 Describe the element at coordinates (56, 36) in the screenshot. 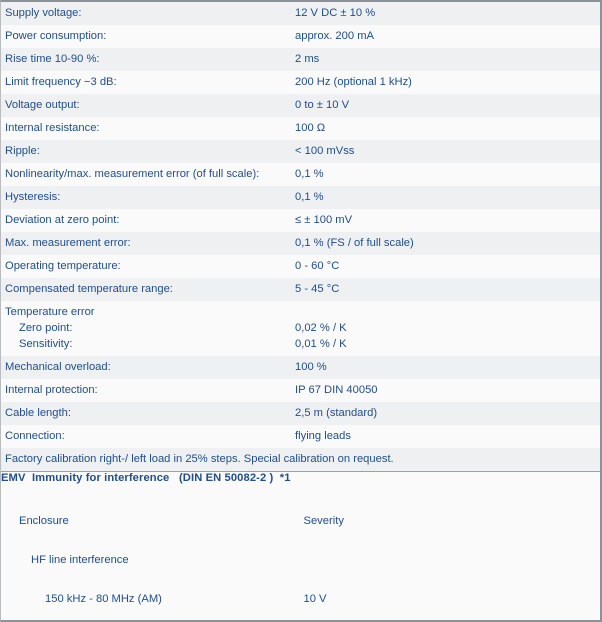

I see `spec-label: Power consumption:` at that location.